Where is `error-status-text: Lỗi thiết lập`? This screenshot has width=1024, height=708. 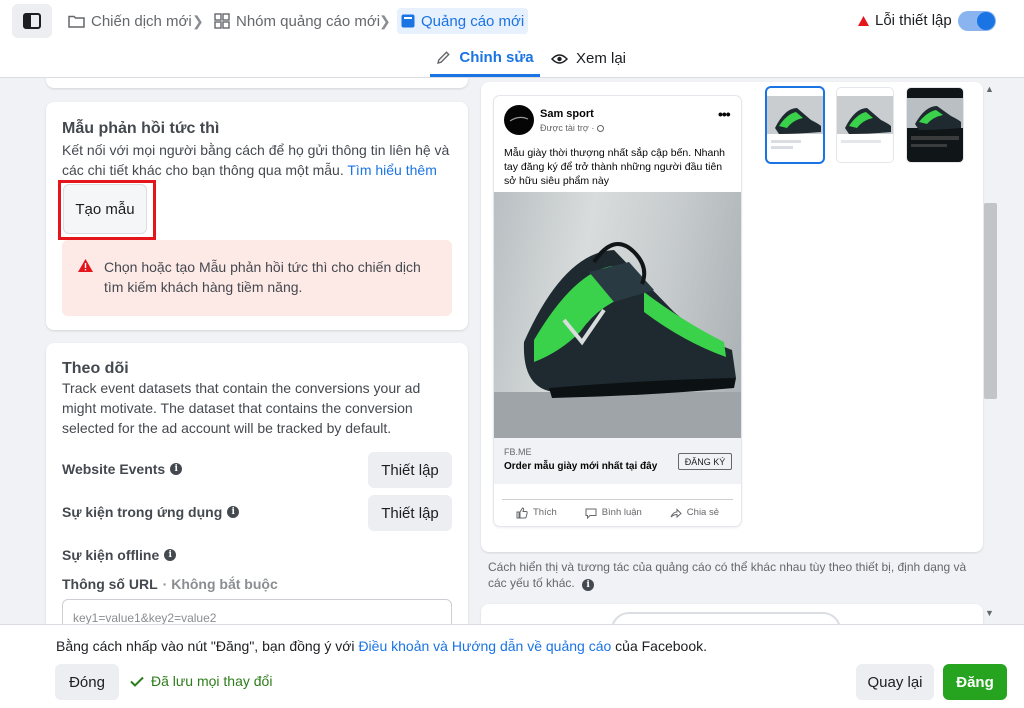 error-status-text: Lỗi thiết lập is located at coordinates (913, 20).